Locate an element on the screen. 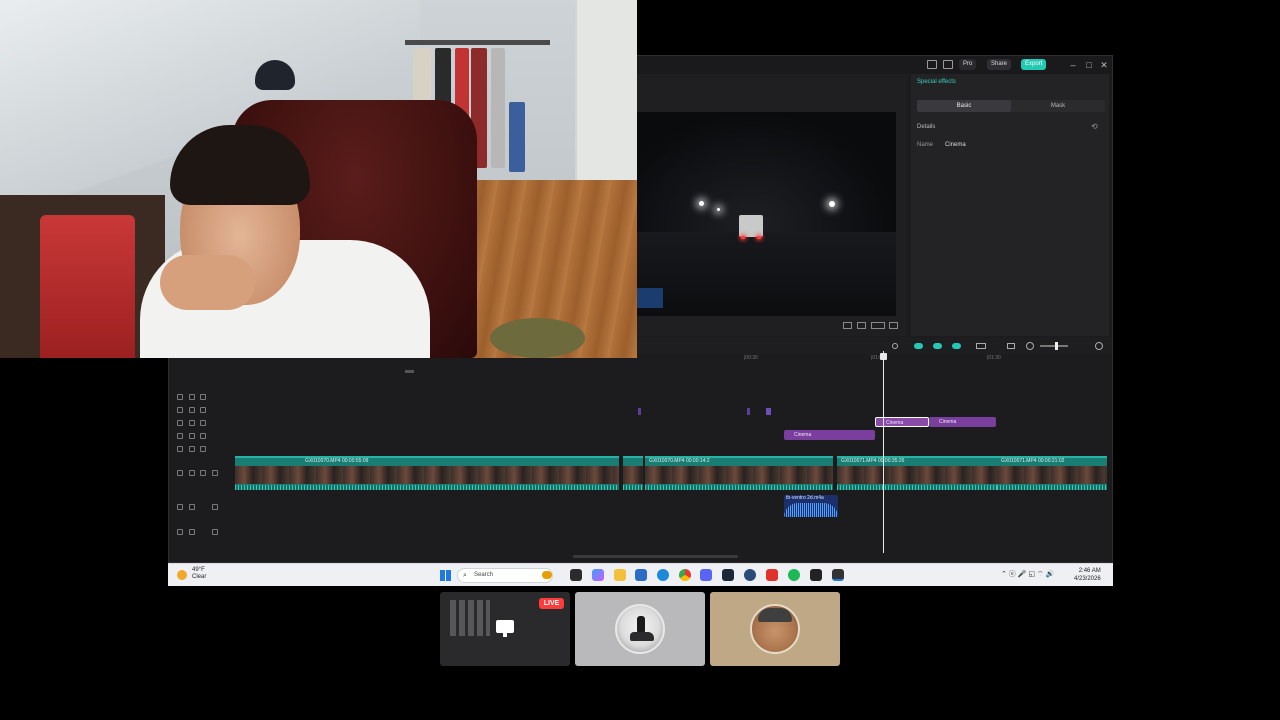 This screenshot has height=720, width=1280. share-button: Share is located at coordinates (999, 64).